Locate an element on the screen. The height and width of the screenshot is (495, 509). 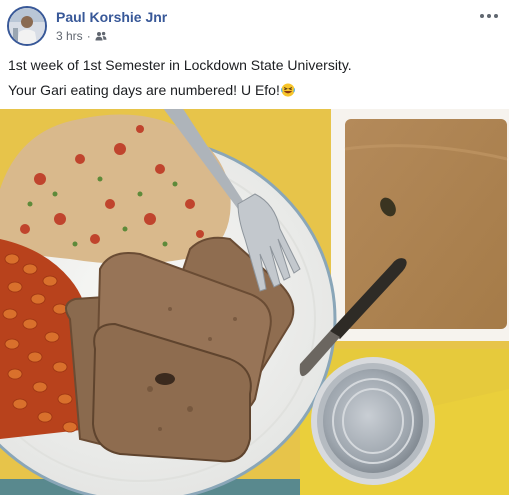
more-options-icon is located at coordinates (489, 16).